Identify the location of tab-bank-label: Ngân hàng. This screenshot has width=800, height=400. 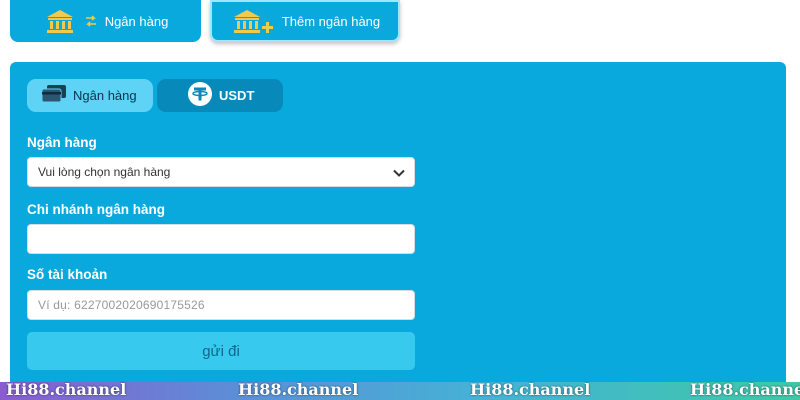
(105, 95).